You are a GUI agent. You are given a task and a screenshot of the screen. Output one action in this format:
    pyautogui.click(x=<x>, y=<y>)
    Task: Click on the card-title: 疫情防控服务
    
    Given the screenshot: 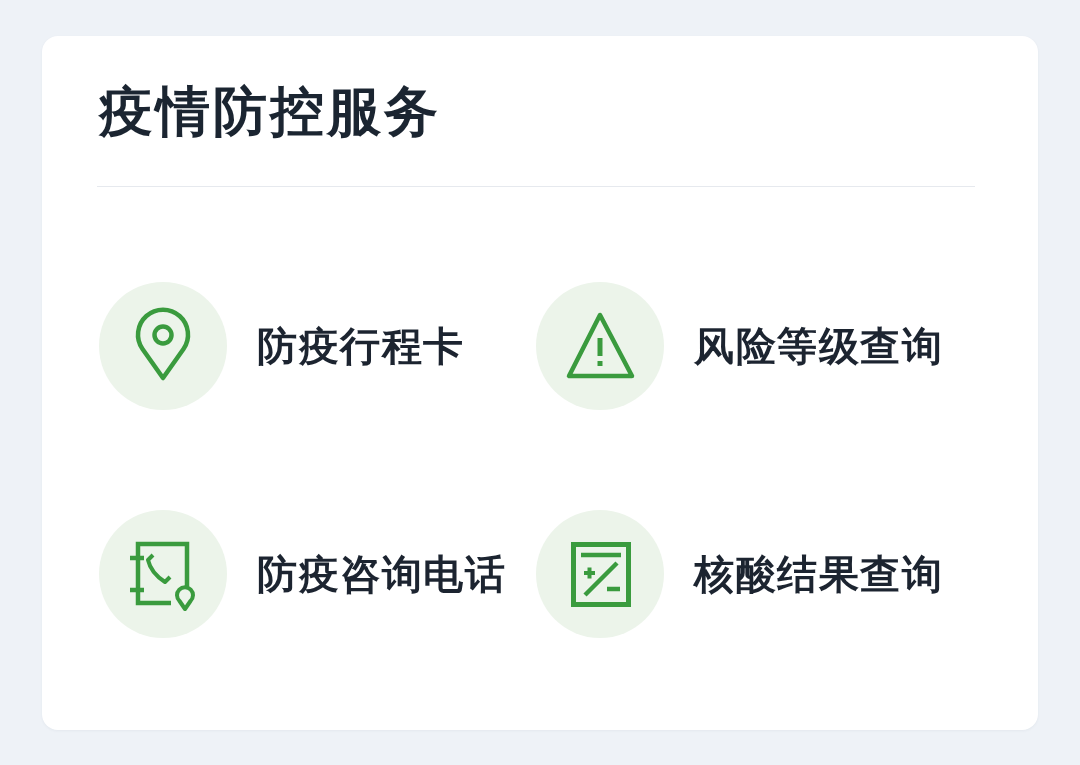 What is the action you would take?
    pyautogui.click(x=270, y=112)
    